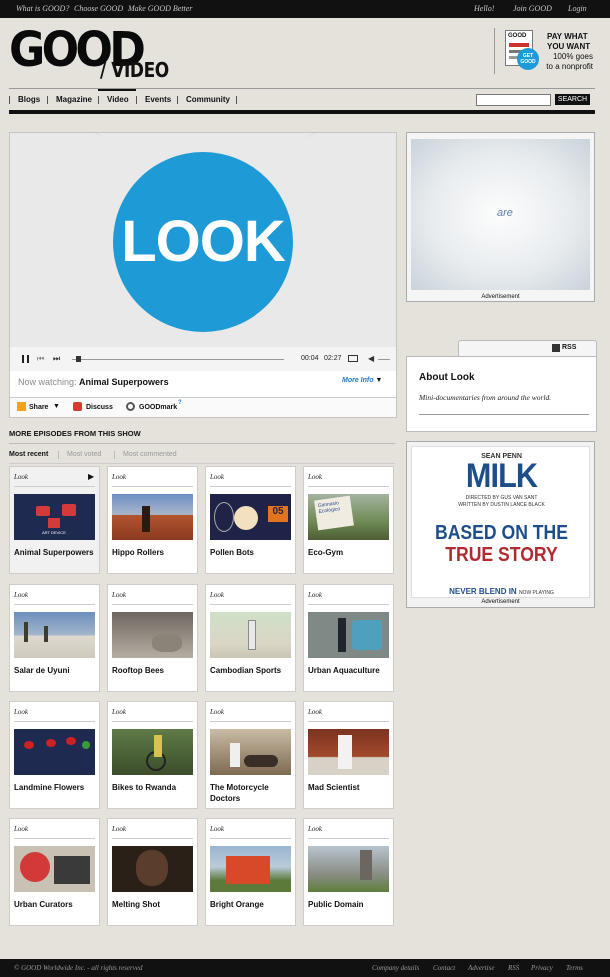 This screenshot has width=610, height=977. What do you see at coordinates (78, 359) in the screenshot?
I see `progress-knob` at bounding box center [78, 359].